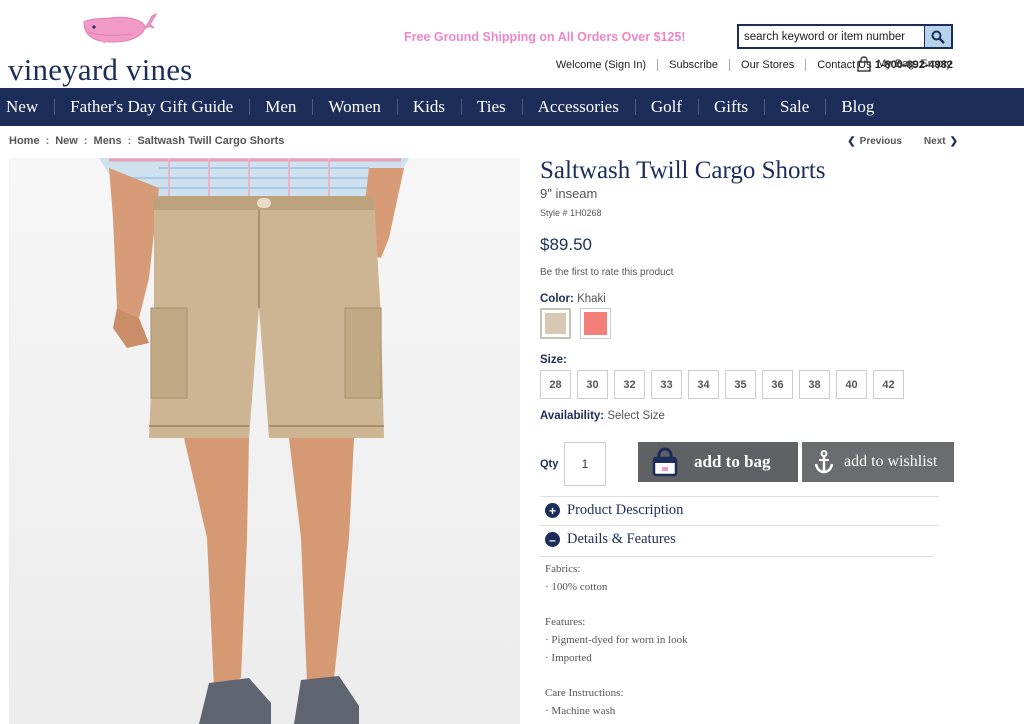 The image size is (1024, 724). I want to click on size-option: 35, so click(740, 384).